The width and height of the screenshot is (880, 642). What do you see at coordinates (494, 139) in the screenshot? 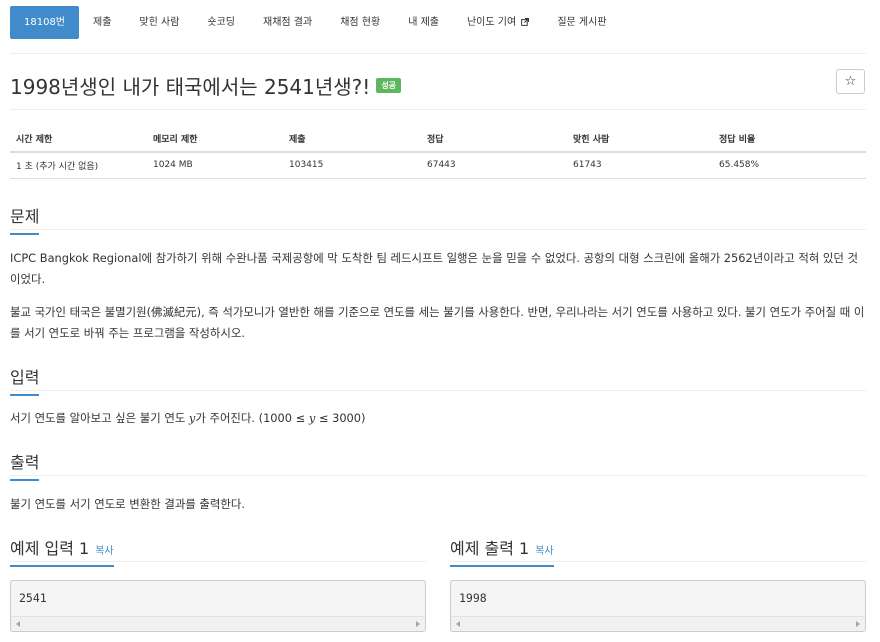
I see `header-accepted: 정답` at bounding box center [494, 139].